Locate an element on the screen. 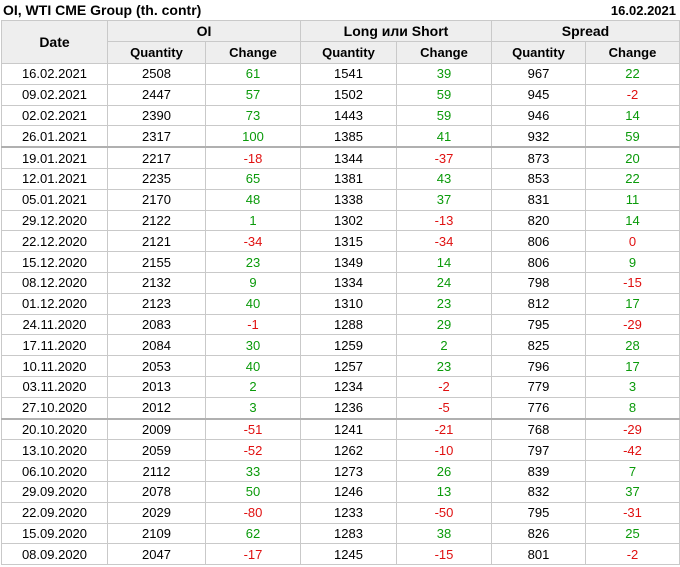 This screenshot has width=680, height=567. long-short-change-cell: -15 is located at coordinates (444, 554).